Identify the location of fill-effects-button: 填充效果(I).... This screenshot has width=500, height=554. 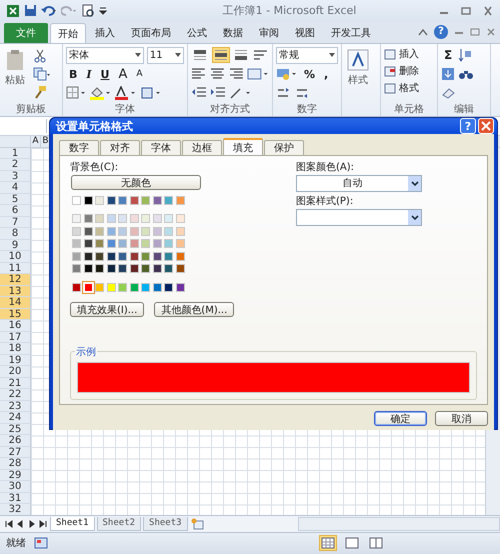
(107, 309).